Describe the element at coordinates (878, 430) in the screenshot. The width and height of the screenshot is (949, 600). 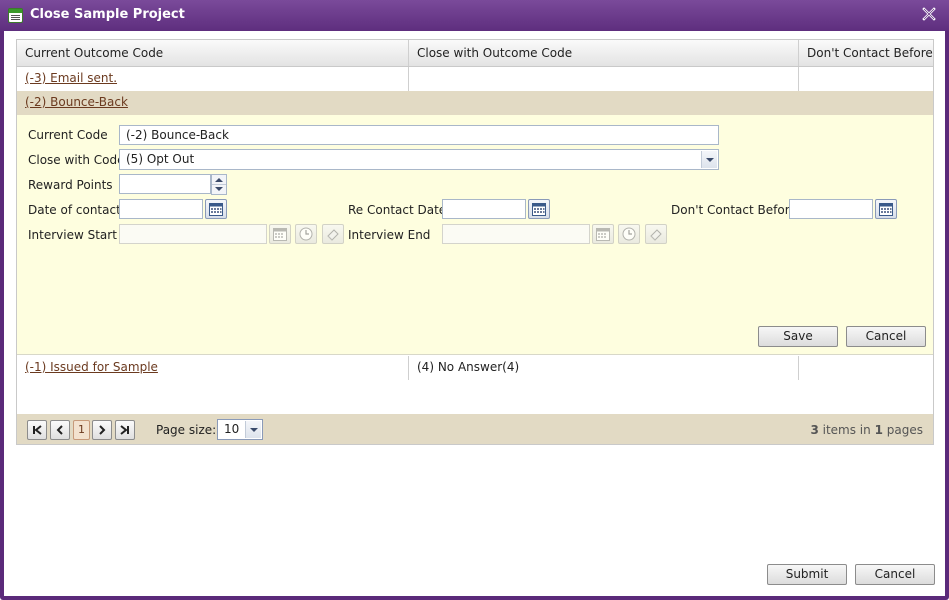
I see `pages-count: 1` at that location.